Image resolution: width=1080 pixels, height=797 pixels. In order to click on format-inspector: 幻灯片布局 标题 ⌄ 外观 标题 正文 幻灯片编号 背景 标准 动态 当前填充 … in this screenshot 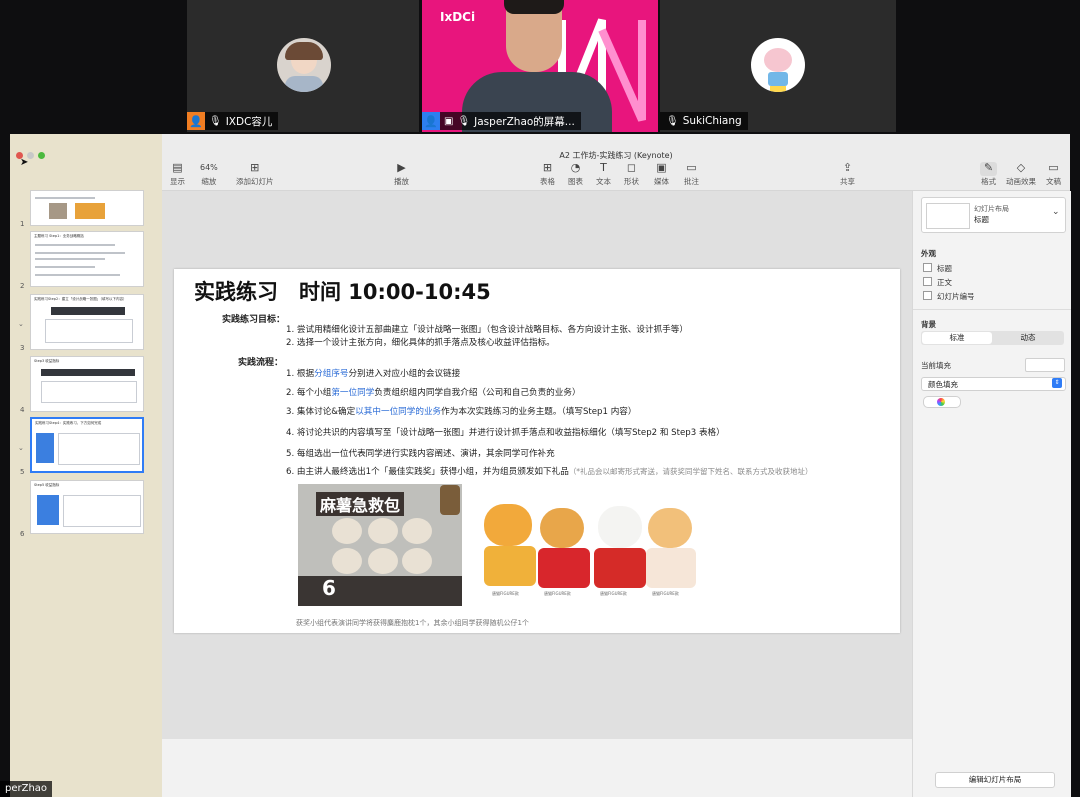, I will do `click(991, 494)`.